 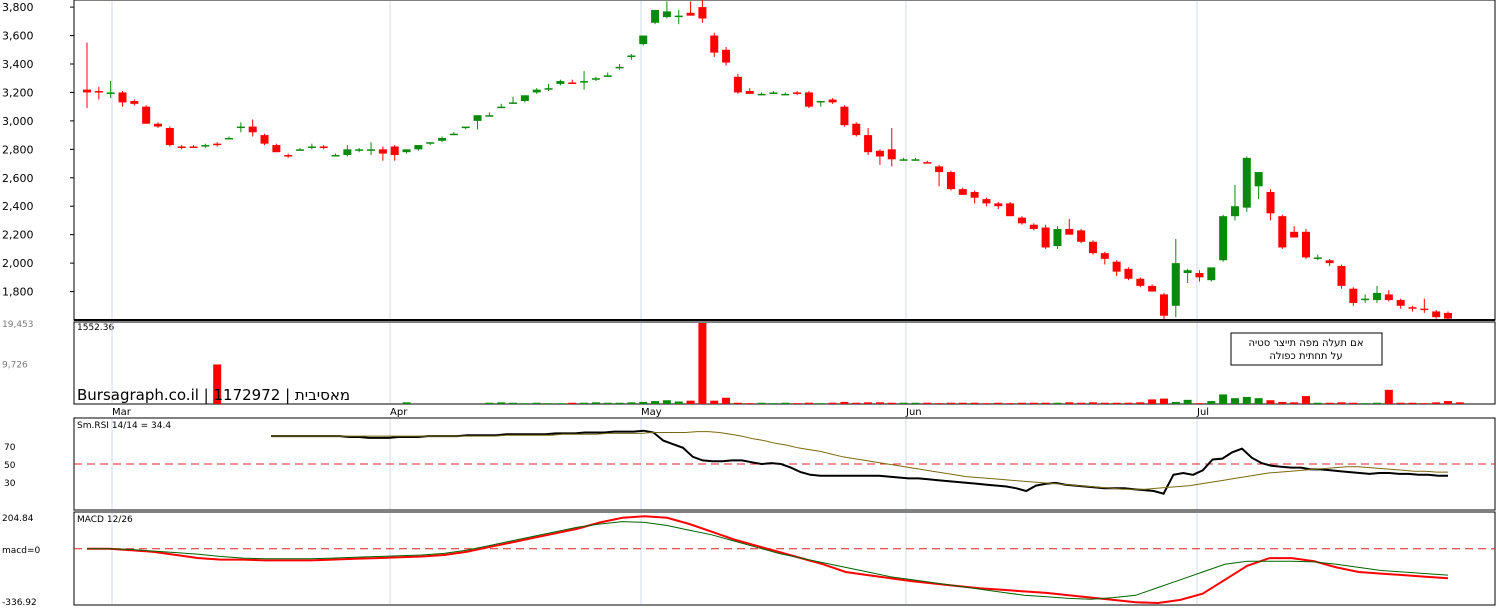 I want to click on month-label: Jun, so click(x=913, y=412).